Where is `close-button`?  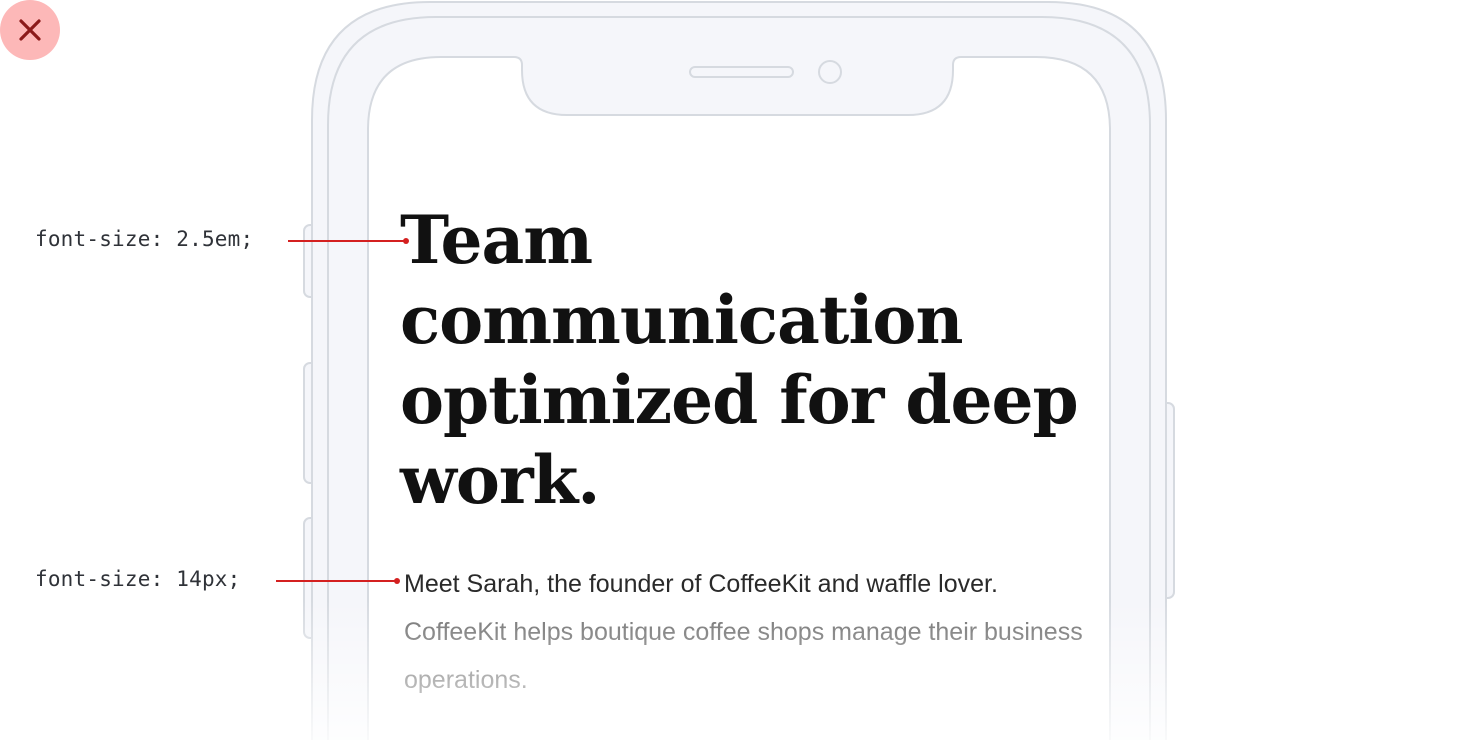
close-button is located at coordinates (30, 30).